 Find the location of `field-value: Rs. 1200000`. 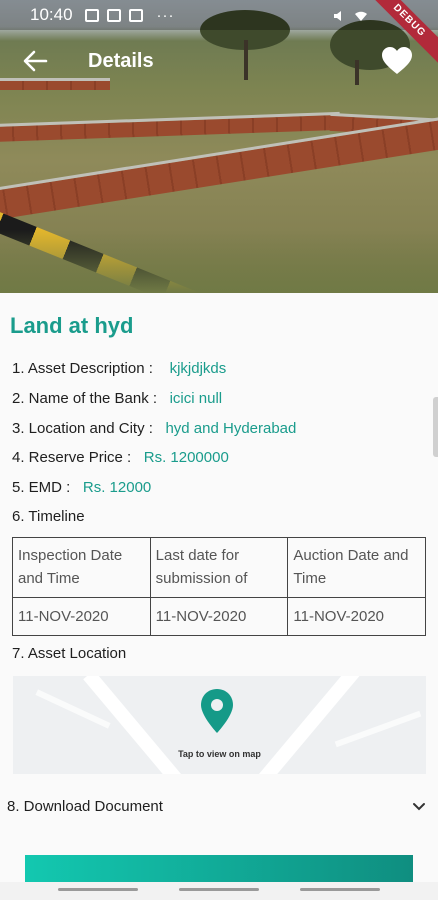

field-value: Rs. 1200000 is located at coordinates (186, 457).